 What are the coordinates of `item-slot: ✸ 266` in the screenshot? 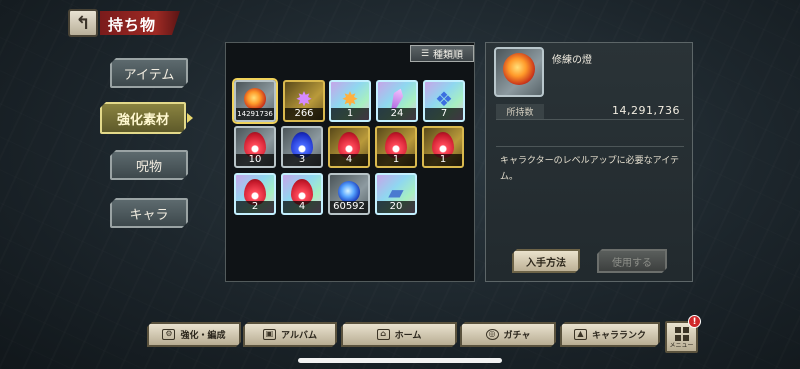 It's located at (304, 101).